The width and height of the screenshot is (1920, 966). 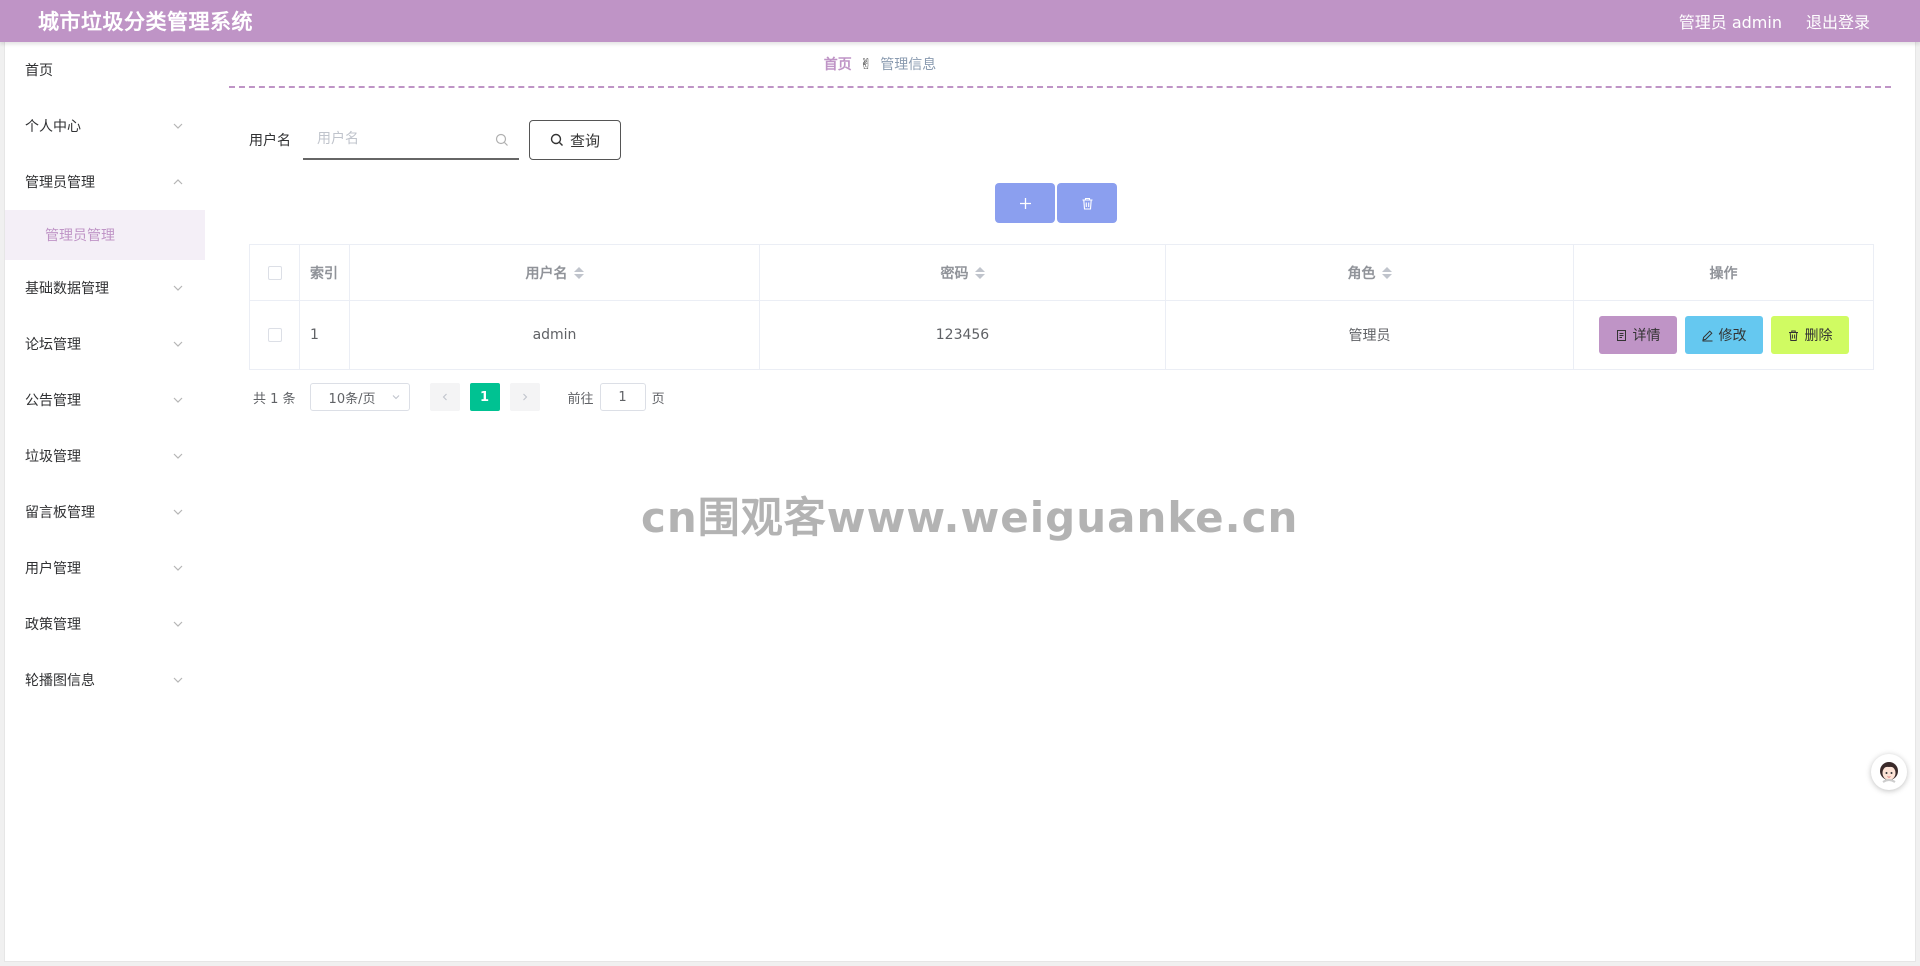 I want to click on column-header-password: 密码, so click(x=963, y=272).